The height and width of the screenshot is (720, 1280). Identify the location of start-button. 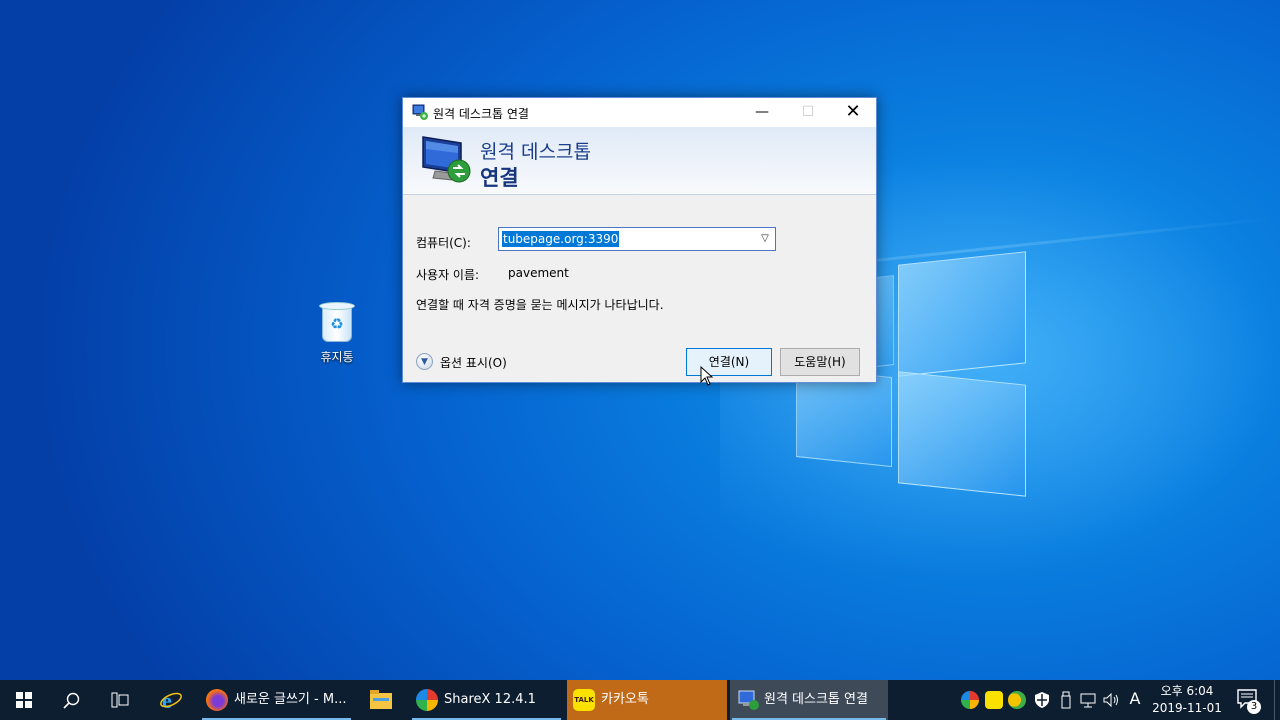
(24, 700).